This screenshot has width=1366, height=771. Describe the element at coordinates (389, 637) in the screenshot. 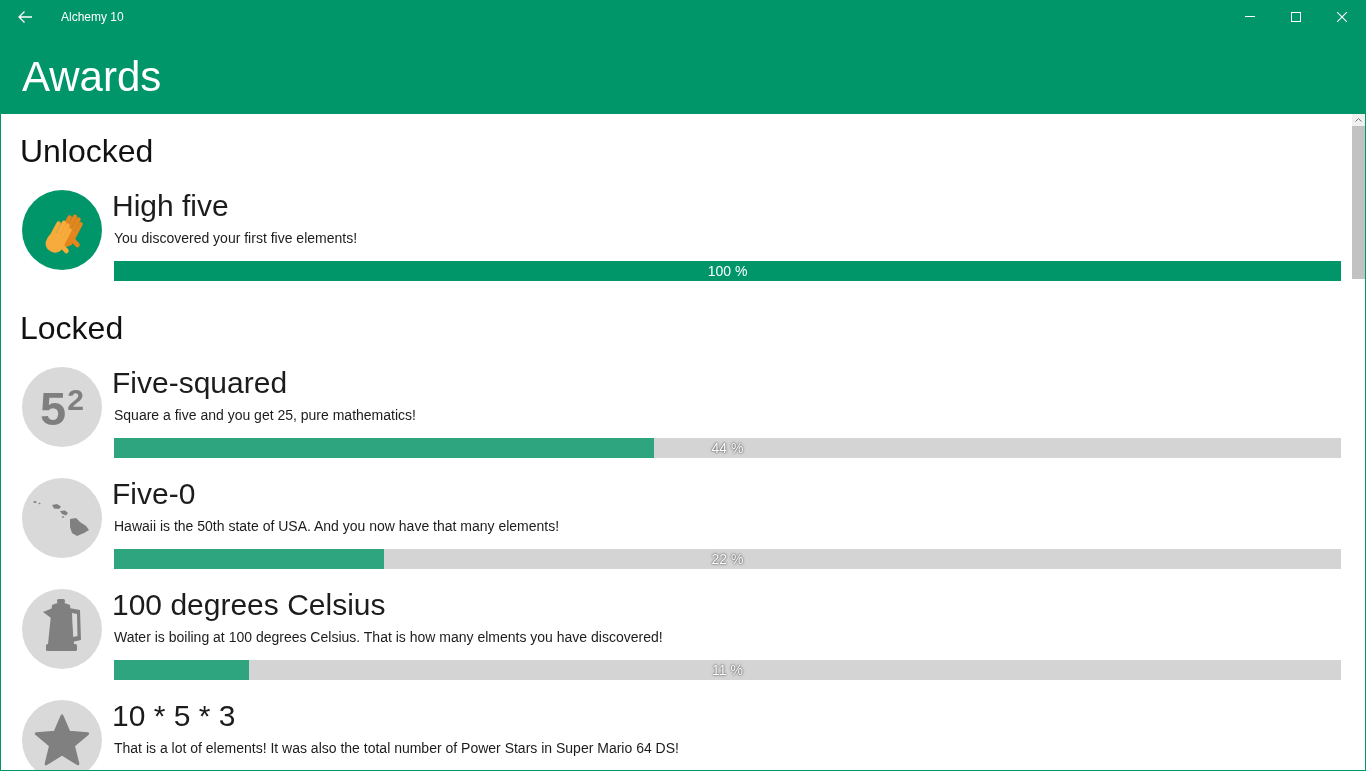

I see `award-description: Water is boiling at 100 degrees Celsius. That is how many elments you have discovered!` at that location.